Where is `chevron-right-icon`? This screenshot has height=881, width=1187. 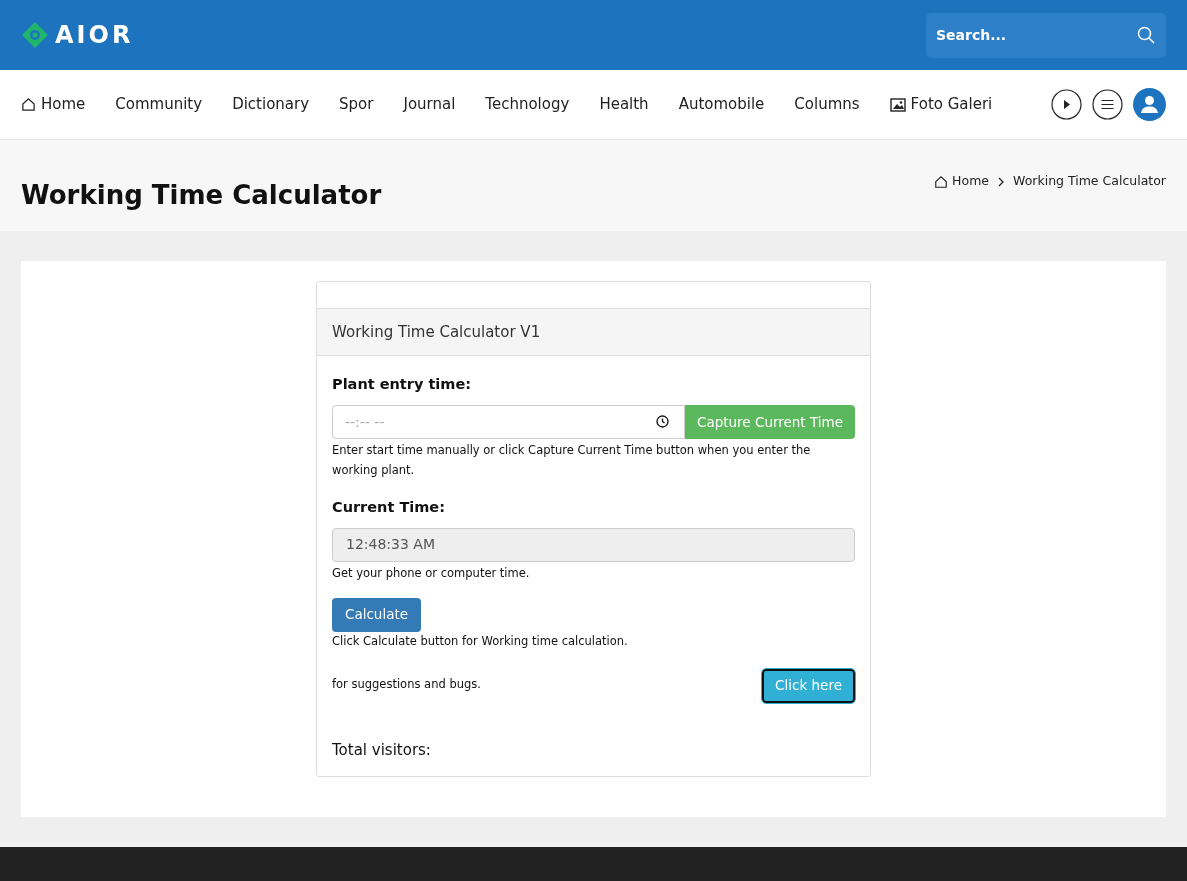
chevron-right-icon is located at coordinates (1001, 181).